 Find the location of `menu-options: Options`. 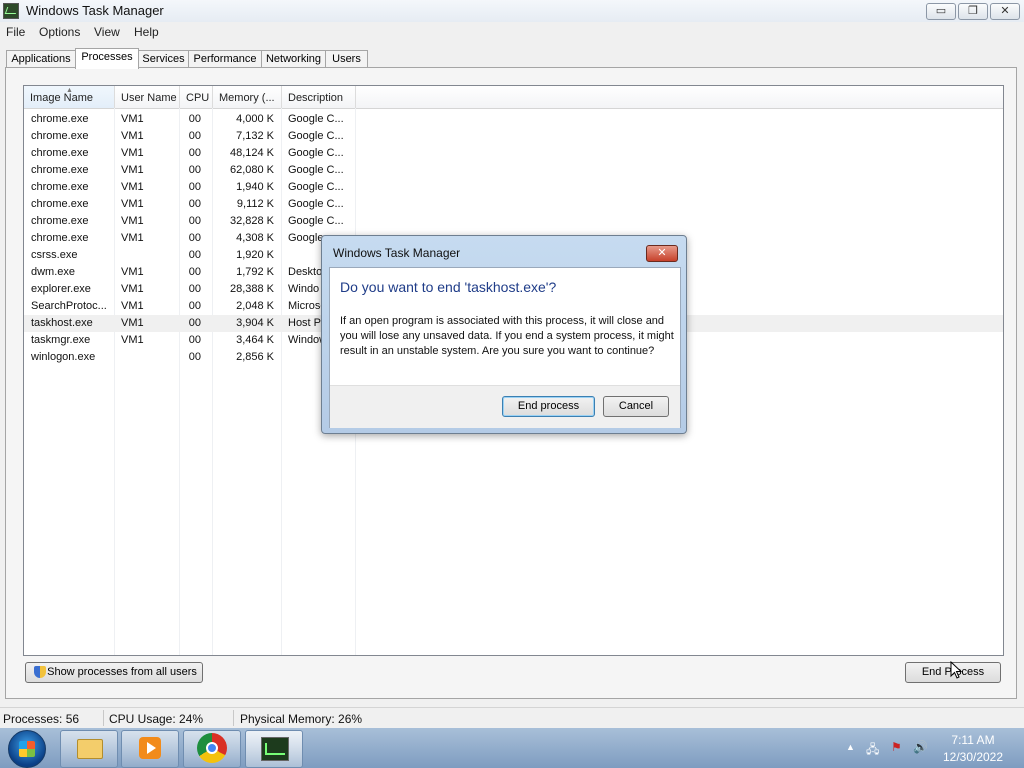

menu-options: Options is located at coordinates (59, 32).